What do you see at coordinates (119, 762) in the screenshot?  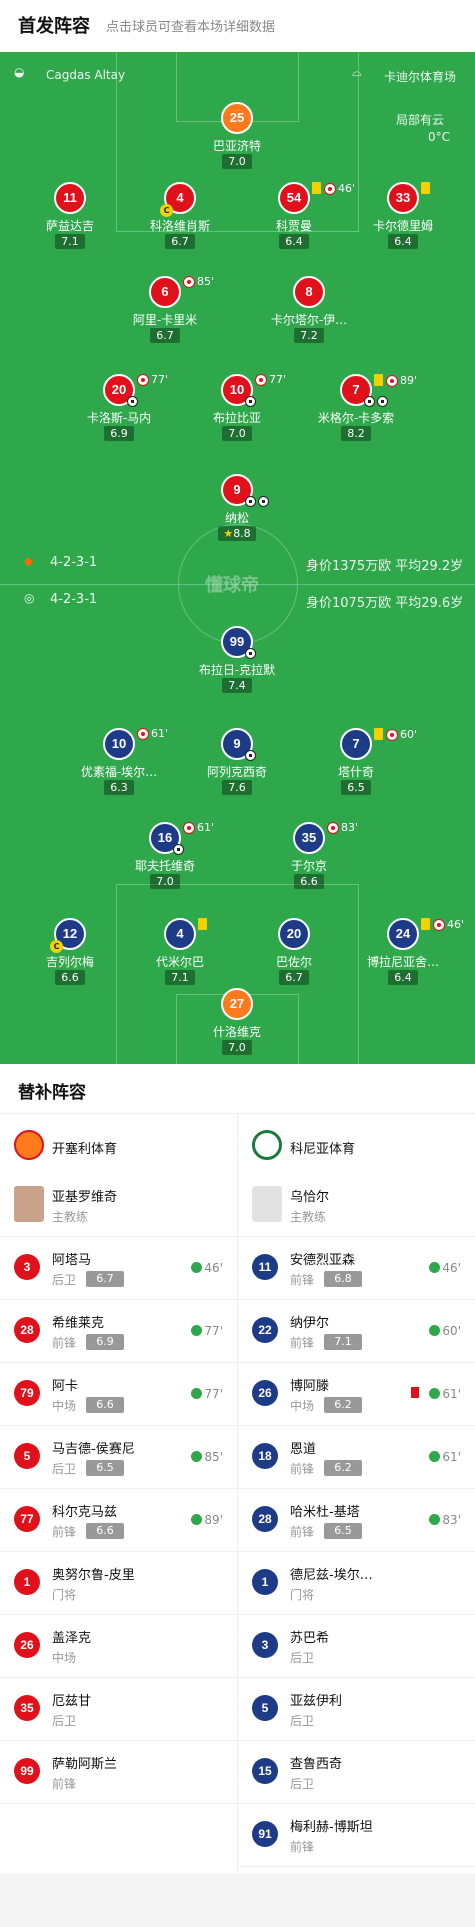 I see `away-player: 10 61' 优素福-埃尔… 6.3` at bounding box center [119, 762].